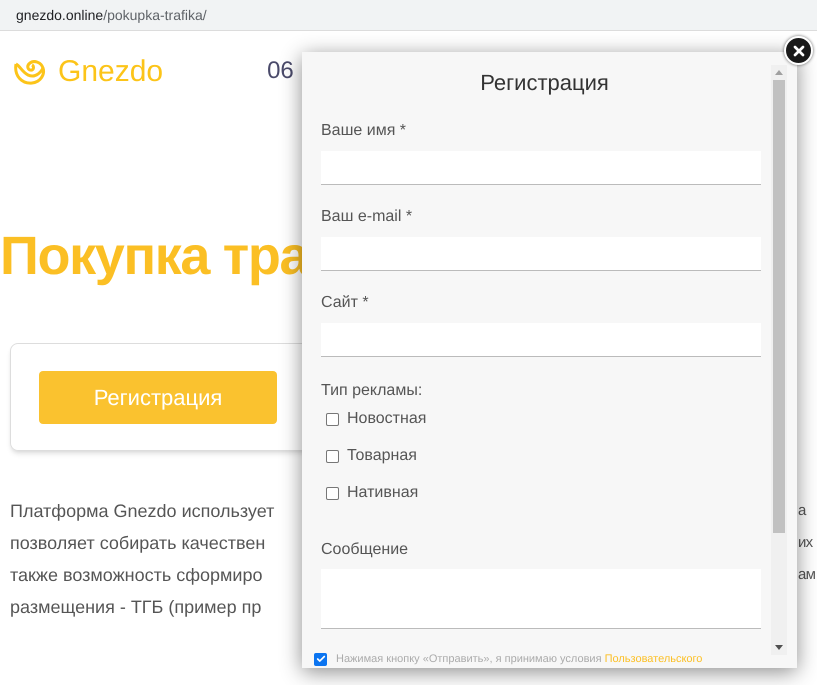 The height and width of the screenshot is (685, 817). Describe the element at coordinates (779, 647) in the screenshot. I see `scroll-down-icon` at that location.